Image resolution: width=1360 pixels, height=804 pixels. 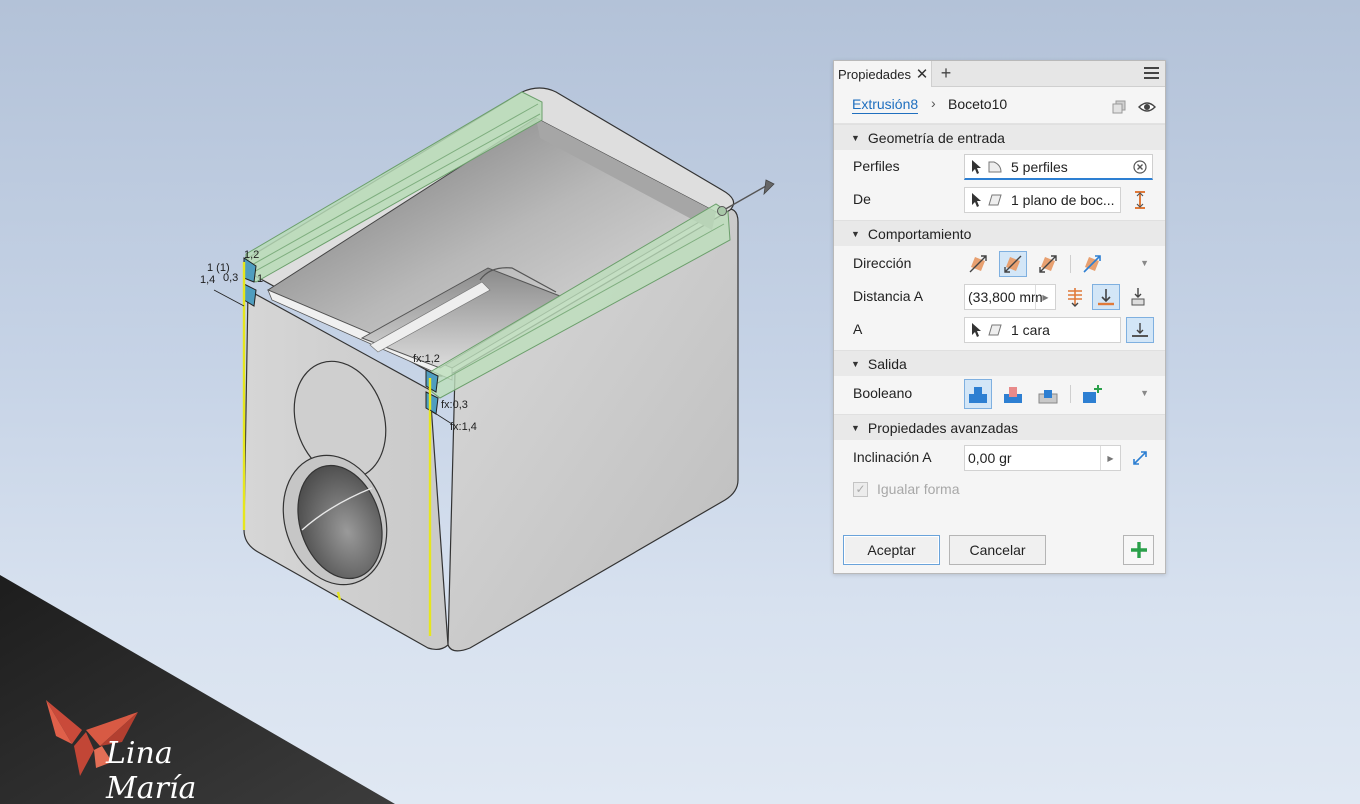 I want to click on intersect-icon, so click(x=1048, y=394).